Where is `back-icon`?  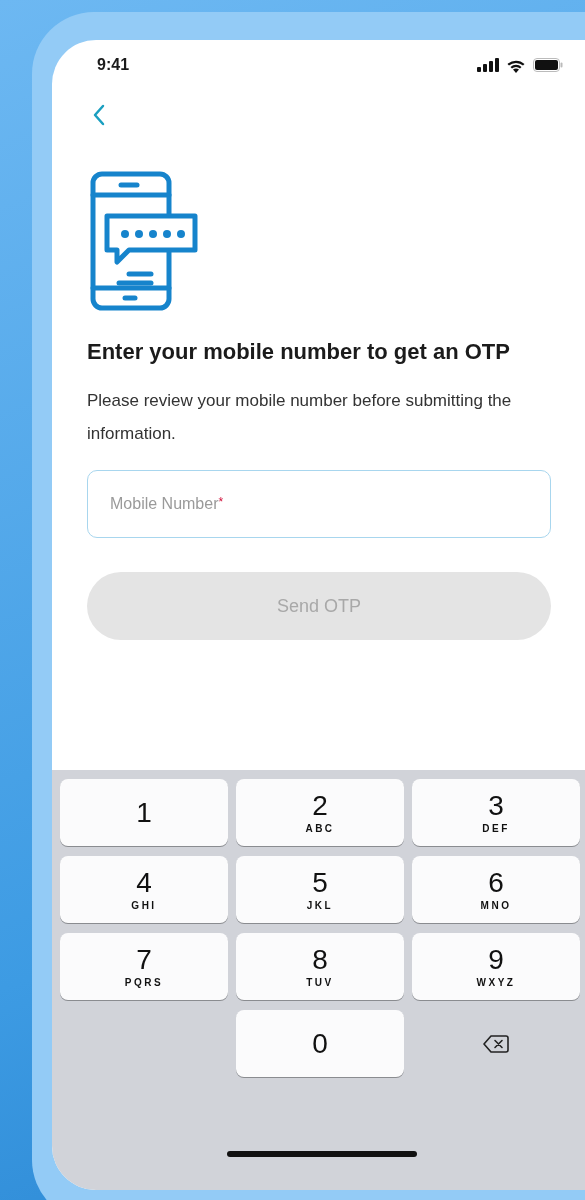 back-icon is located at coordinates (99, 115).